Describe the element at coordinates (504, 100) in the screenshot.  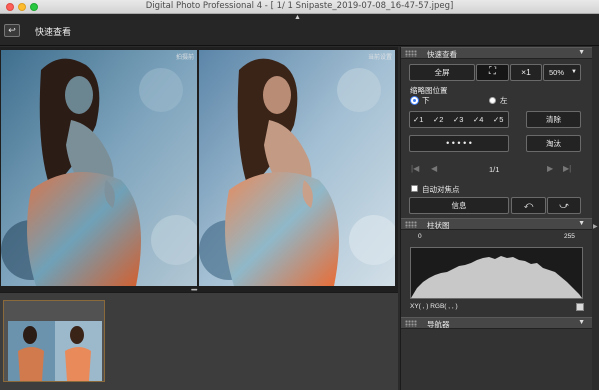
I see `position-left-label: 左` at that location.